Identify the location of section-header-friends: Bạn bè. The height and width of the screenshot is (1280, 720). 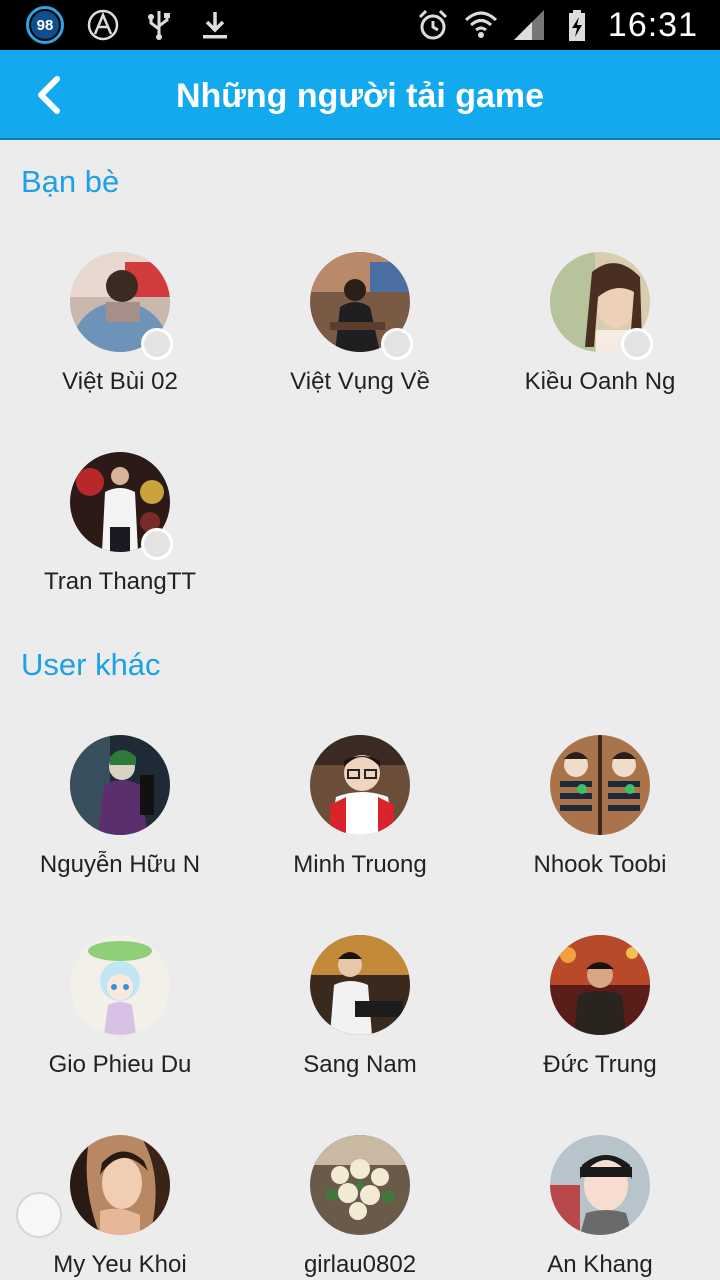
(70, 181).